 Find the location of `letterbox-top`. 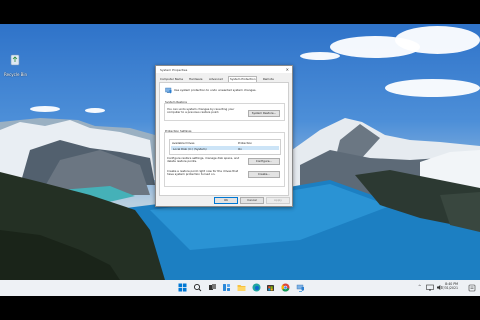

letterbox-top is located at coordinates (240, 12).